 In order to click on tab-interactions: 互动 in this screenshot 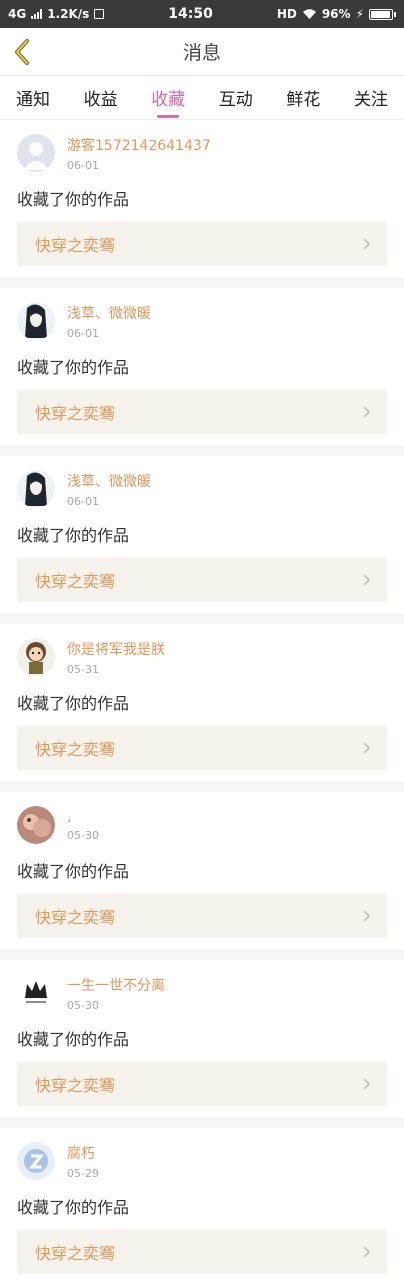, I will do `click(236, 97)`.